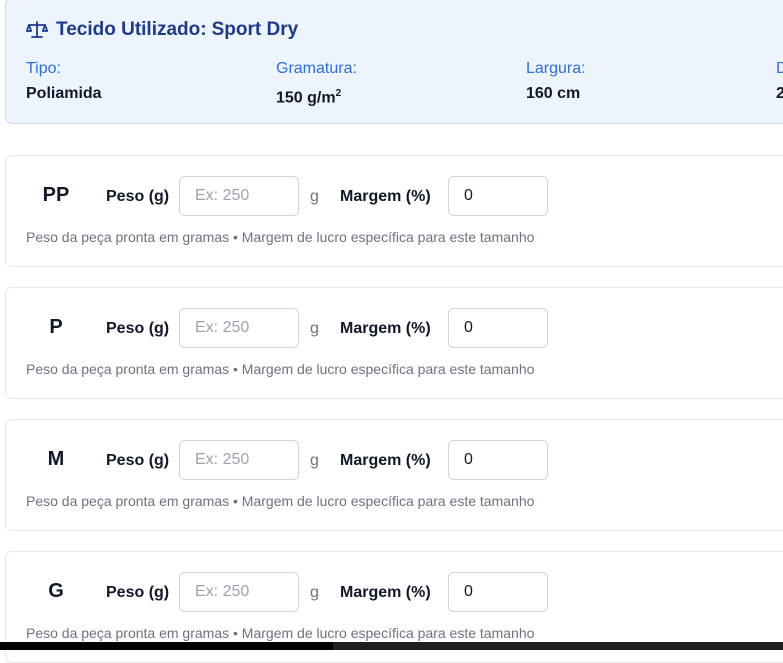  Describe the element at coordinates (779, 68) in the screenshot. I see `spec-label: D` at that location.